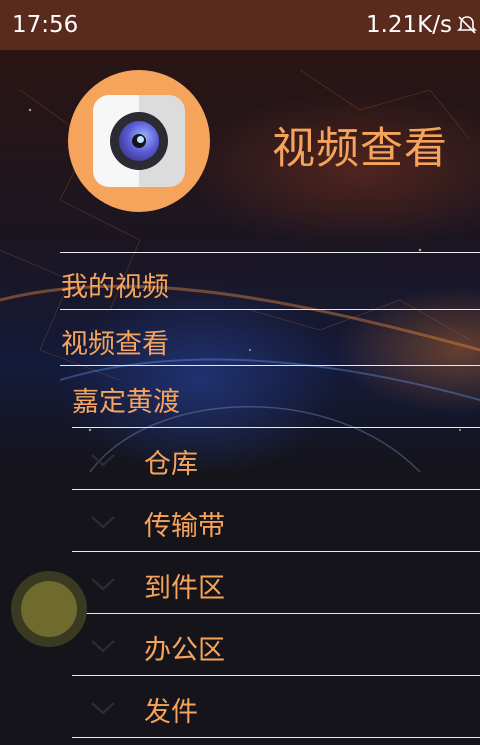  I want to click on app-logo, so click(139, 141).